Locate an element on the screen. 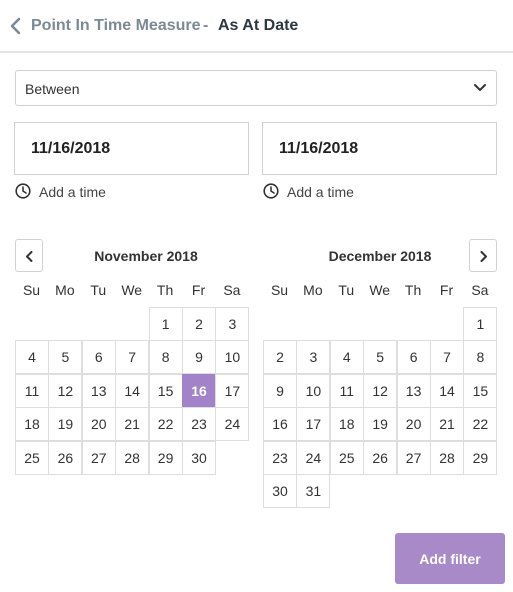 This screenshot has height=592, width=513. page-title: As At Date is located at coordinates (258, 25).